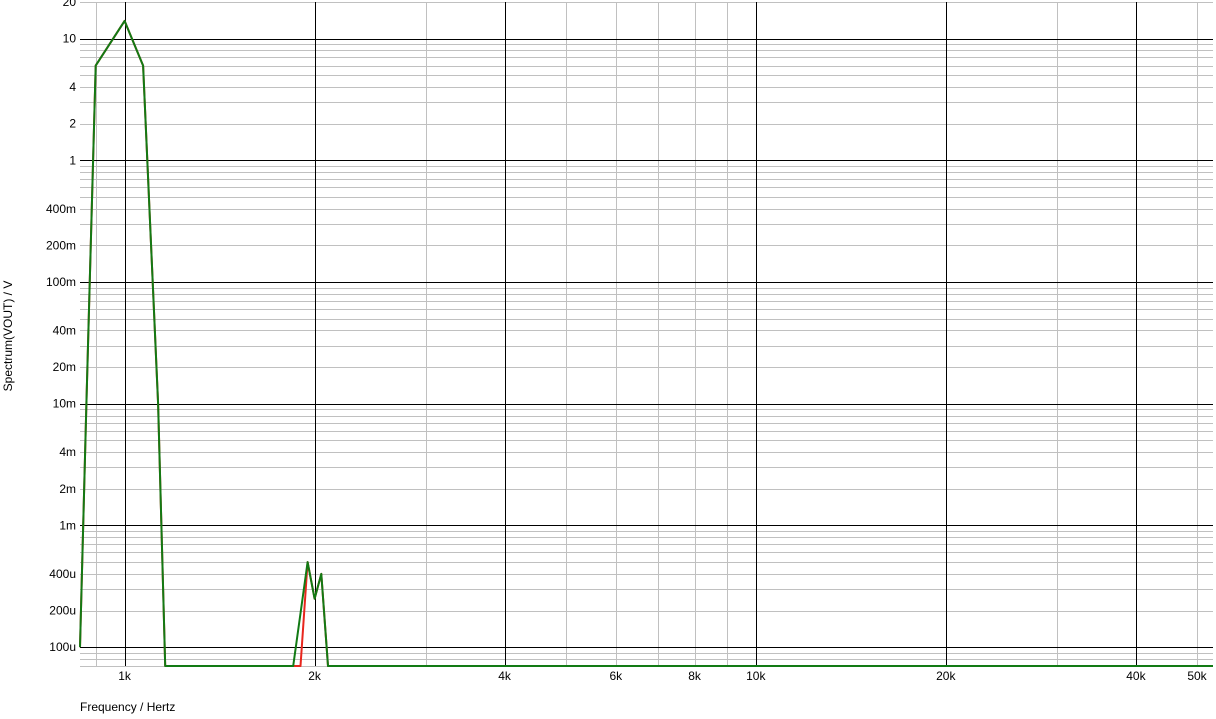 This screenshot has width=1216, height=719. I want to click on y-tick-label: 2, so click(72, 124).